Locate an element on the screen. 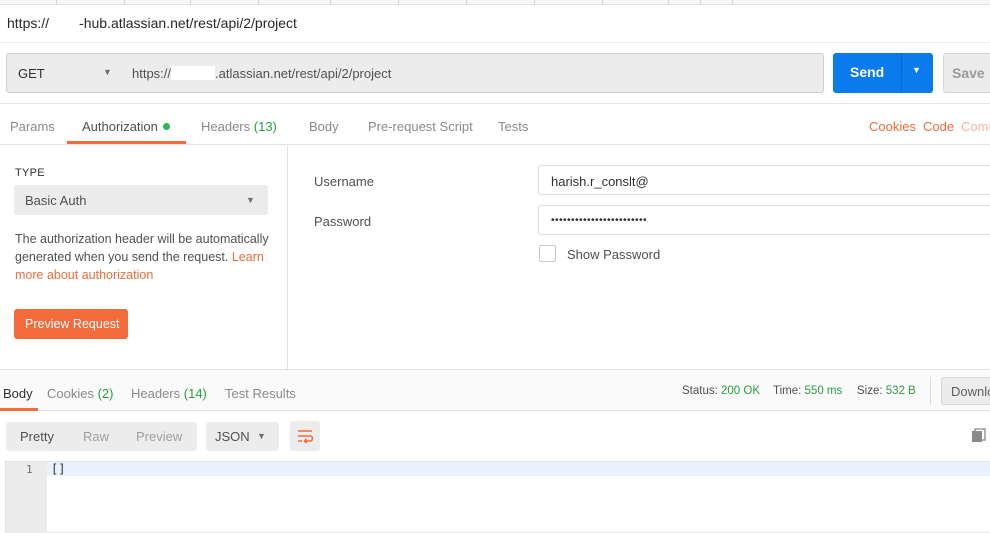 This screenshot has width=990, height=533. code-link: Code is located at coordinates (938, 126).